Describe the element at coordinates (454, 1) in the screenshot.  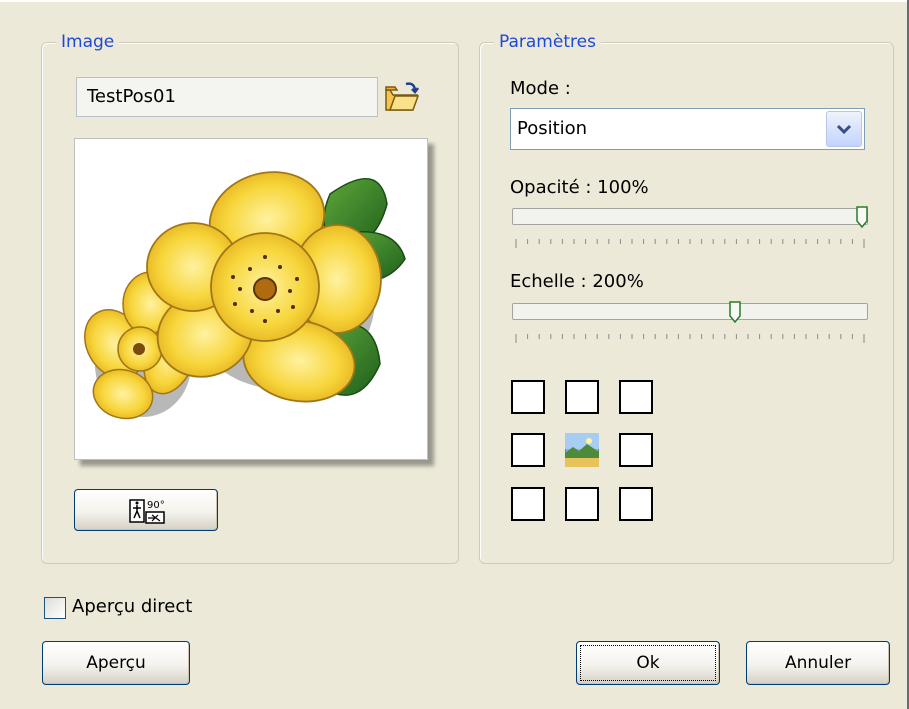
I see `window-top-edge` at that location.